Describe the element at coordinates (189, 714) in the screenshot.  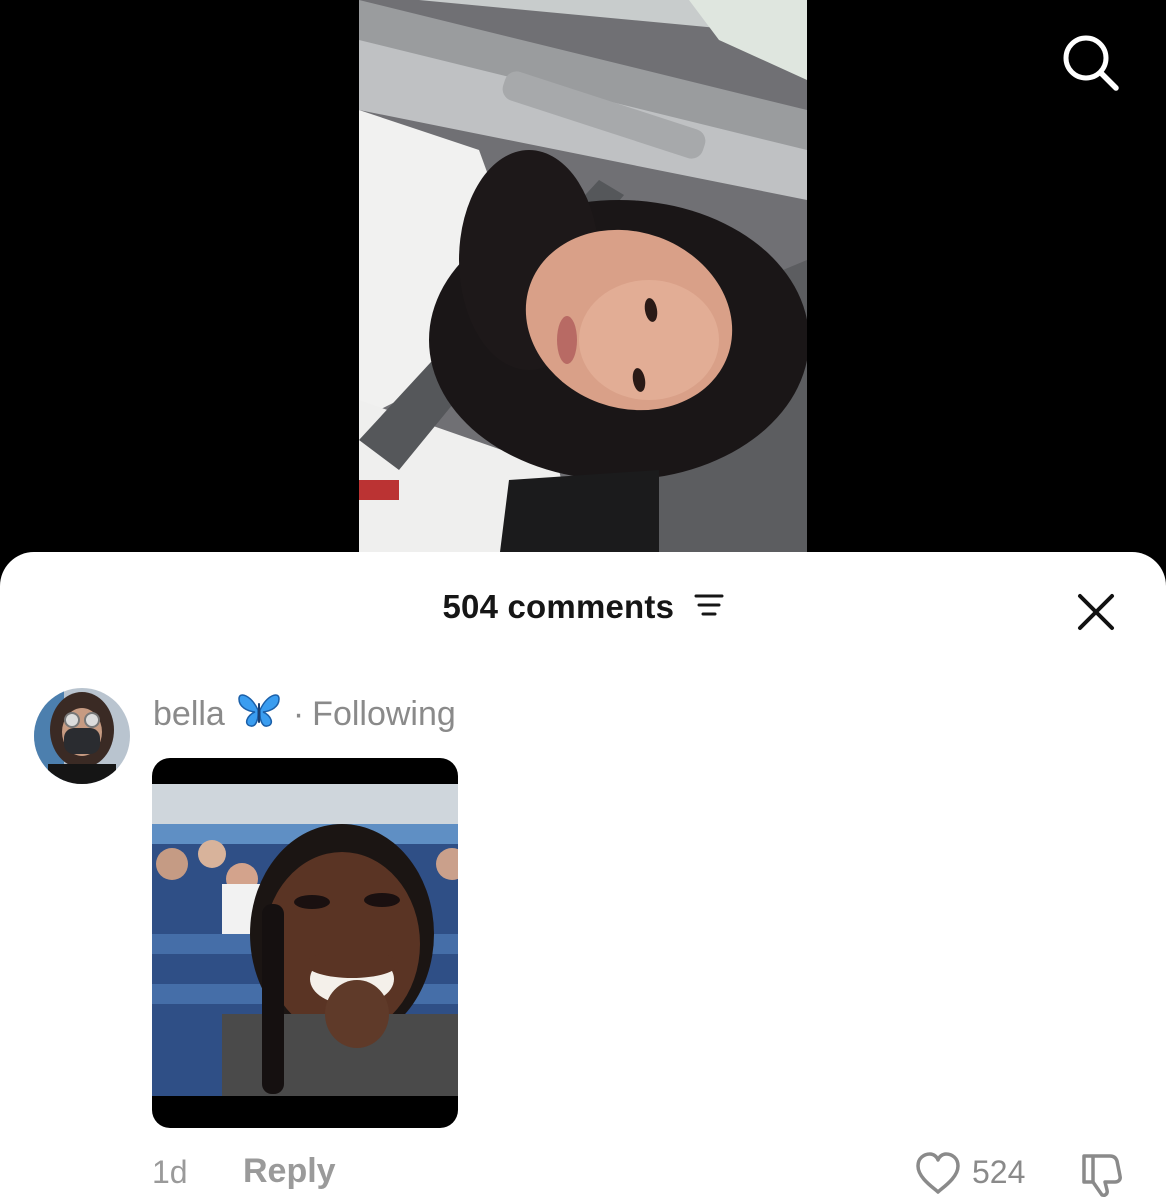
I see `comment-username: bella` at that location.